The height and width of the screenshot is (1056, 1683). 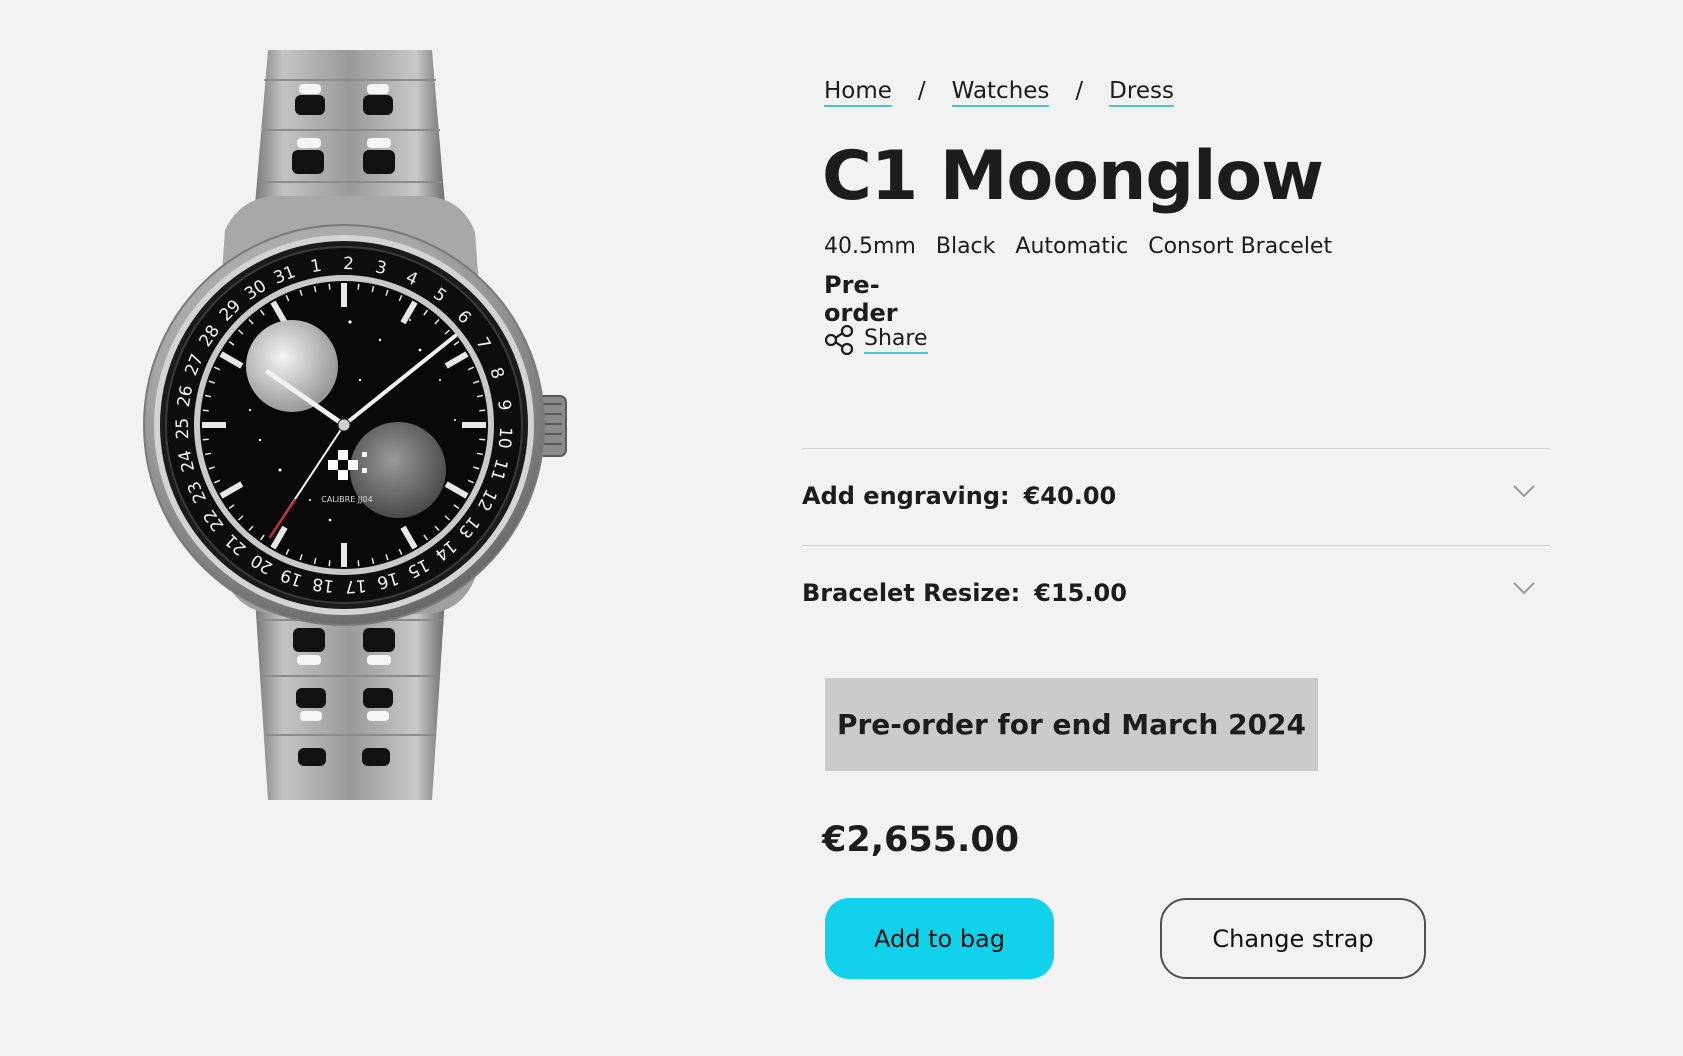 I want to click on breadcrumb: Home / Watches / Dress, so click(x=999, y=92).